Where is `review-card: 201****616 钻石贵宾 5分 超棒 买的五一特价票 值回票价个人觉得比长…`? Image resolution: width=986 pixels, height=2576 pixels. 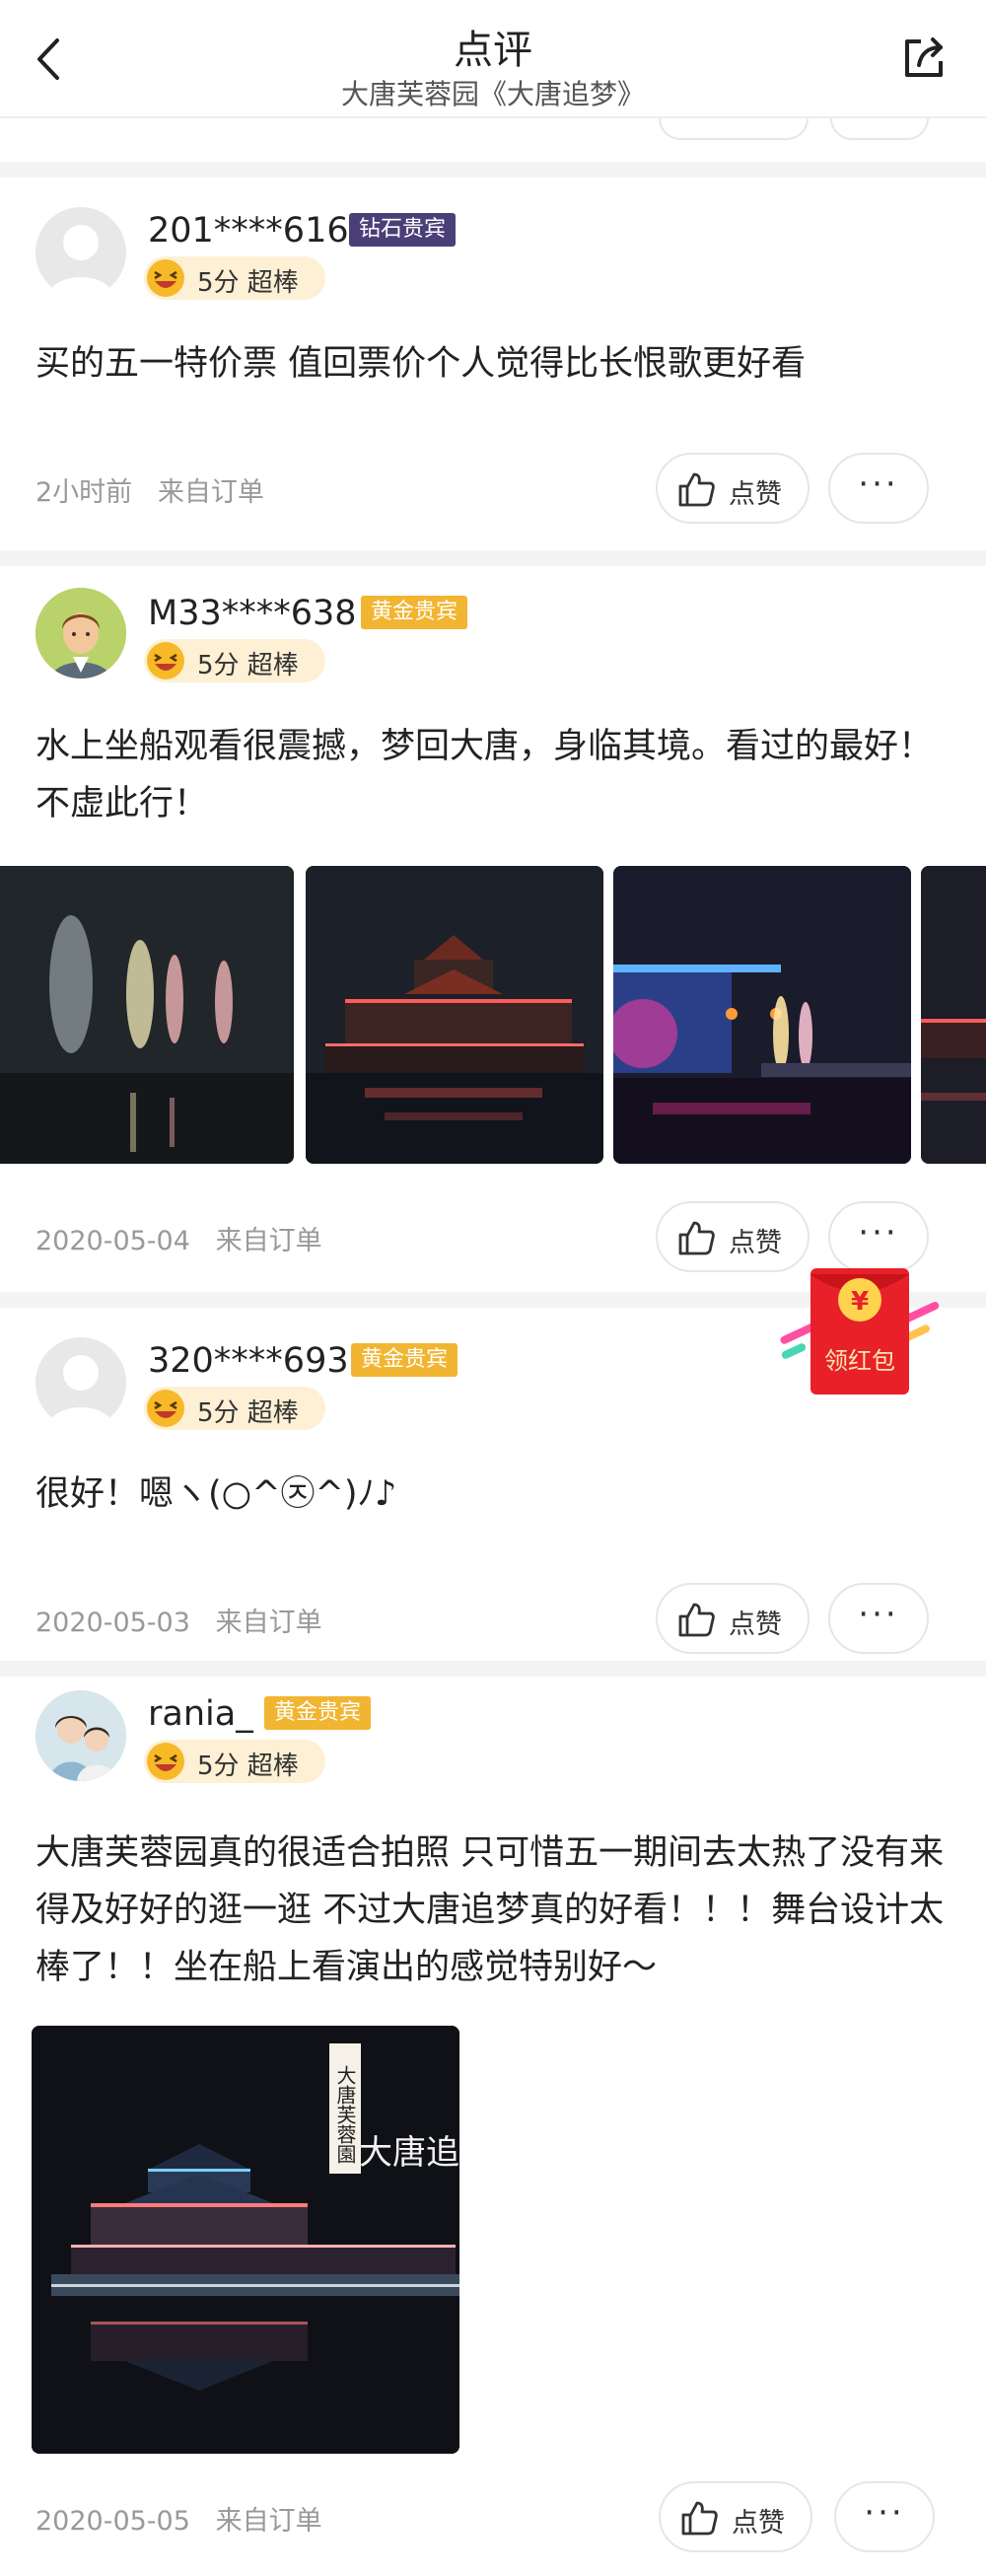
review-card: 201****616 钻石贵宾 5分 超棒 买的五一特价票 值回票价个人觉得比长… is located at coordinates (493, 364).